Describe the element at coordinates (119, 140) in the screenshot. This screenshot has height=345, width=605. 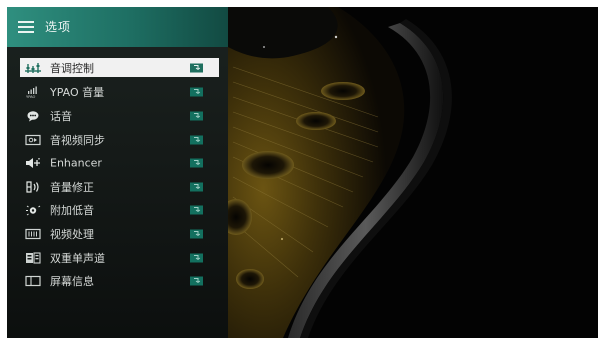
I see `menu-item-av-sync: 音视频同步` at that location.